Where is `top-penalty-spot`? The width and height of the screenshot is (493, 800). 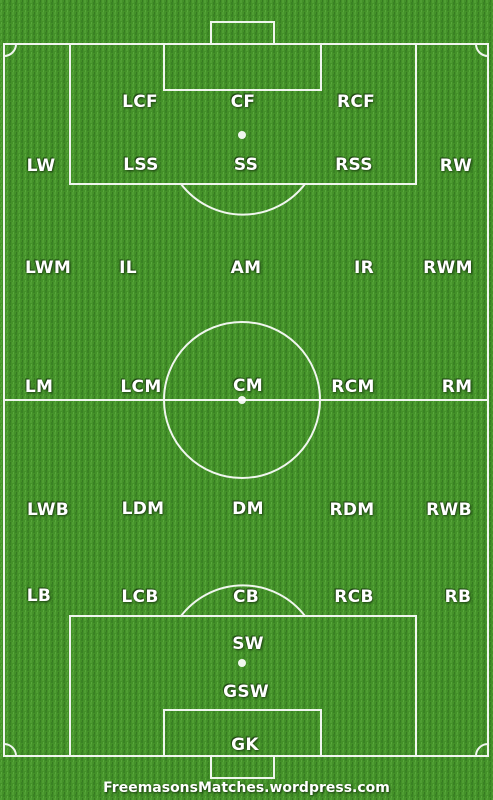
top-penalty-spot is located at coordinates (242, 135).